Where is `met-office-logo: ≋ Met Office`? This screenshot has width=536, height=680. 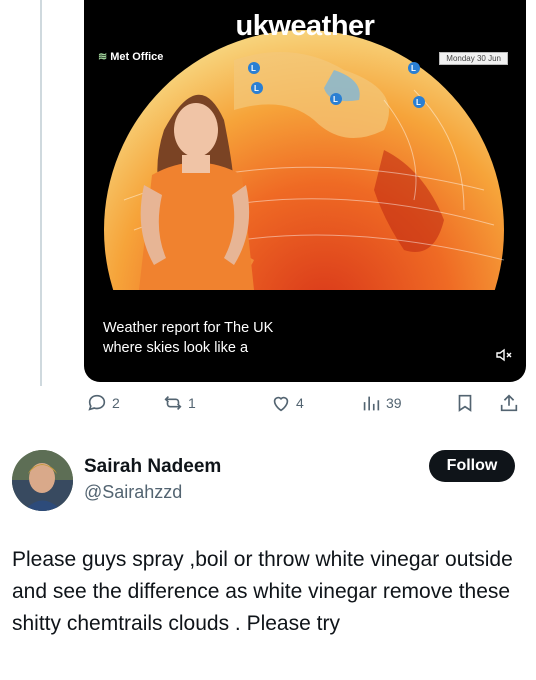 met-office-logo: ≋ Met Office is located at coordinates (130, 56).